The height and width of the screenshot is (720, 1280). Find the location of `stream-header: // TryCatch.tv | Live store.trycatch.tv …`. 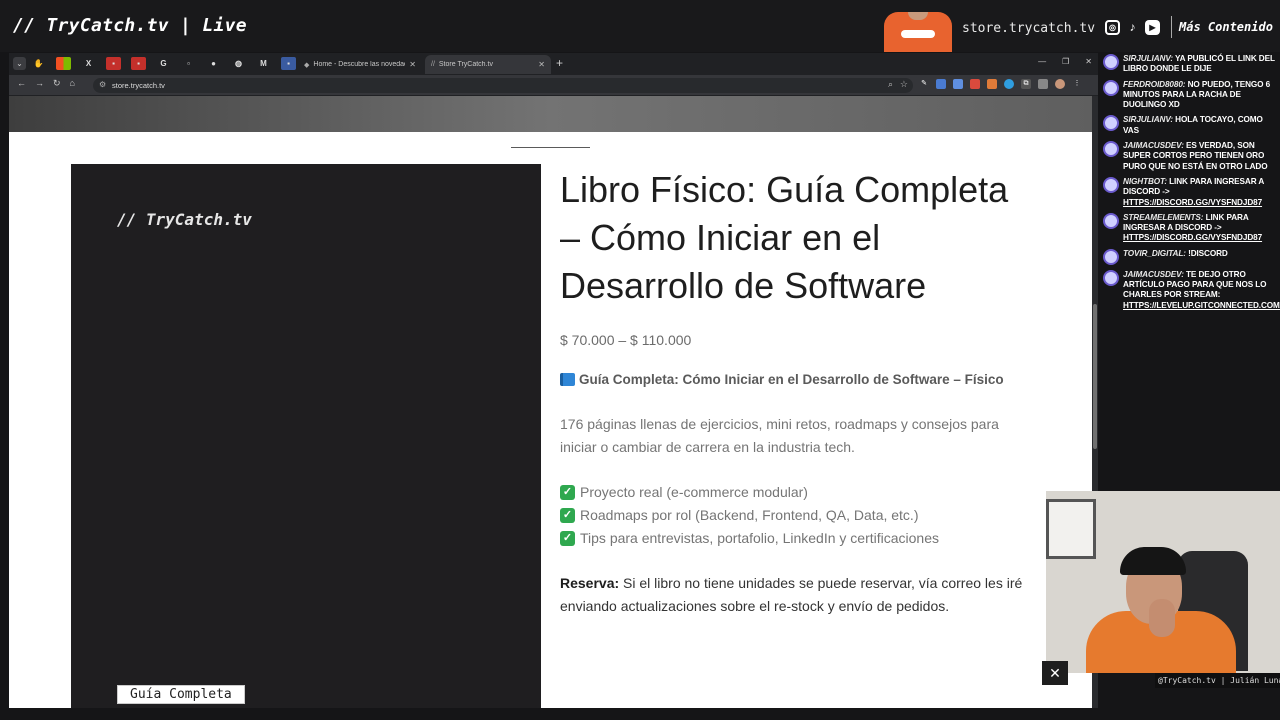

stream-header: // TryCatch.tv | Live store.trycatch.tv … is located at coordinates (640, 26).